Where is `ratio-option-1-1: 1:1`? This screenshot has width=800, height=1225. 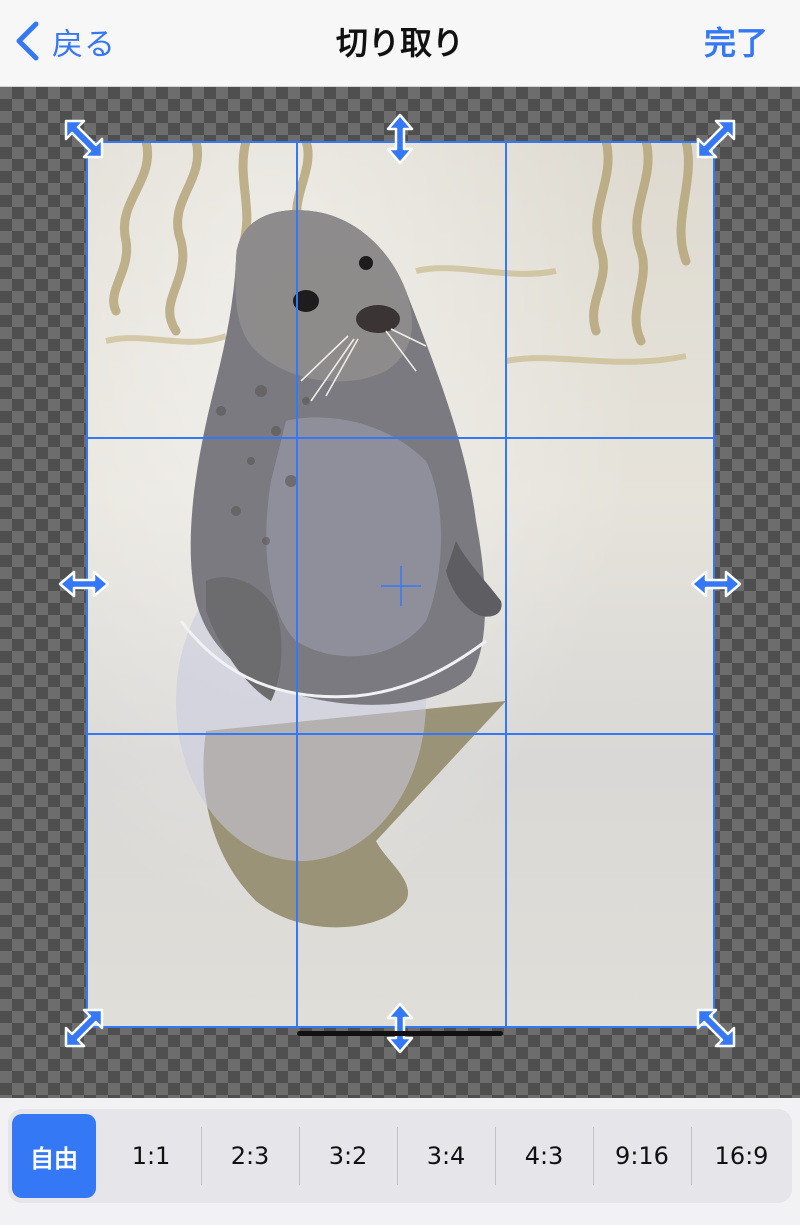 ratio-option-1-1: 1:1 is located at coordinates (151, 1156).